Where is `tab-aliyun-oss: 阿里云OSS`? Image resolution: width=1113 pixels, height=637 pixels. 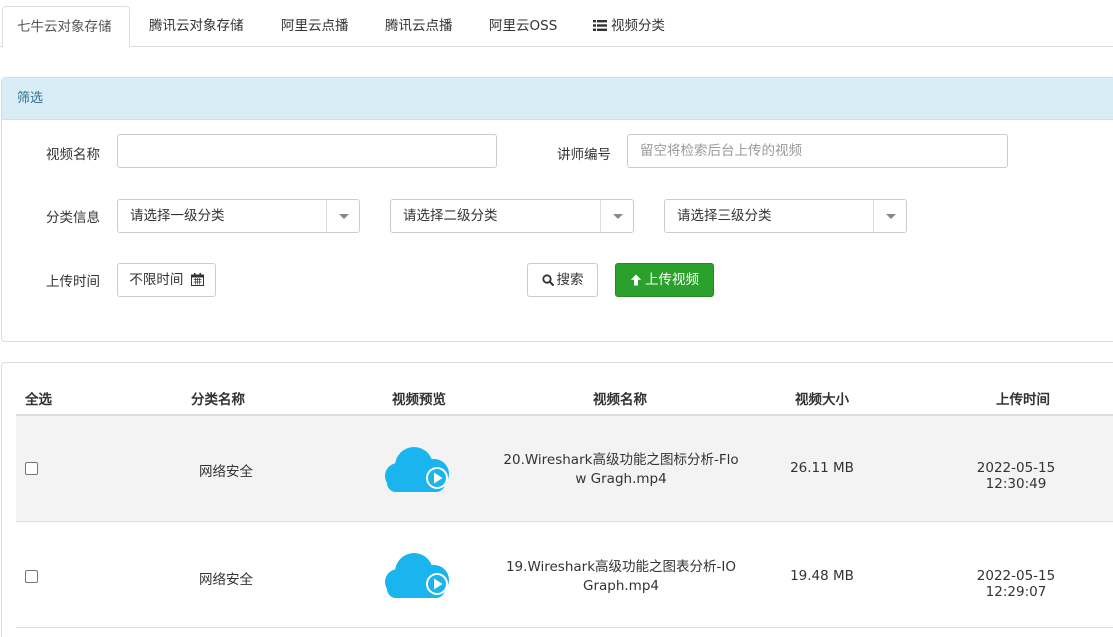
tab-aliyun-oss: 阿里云OSS is located at coordinates (523, 26).